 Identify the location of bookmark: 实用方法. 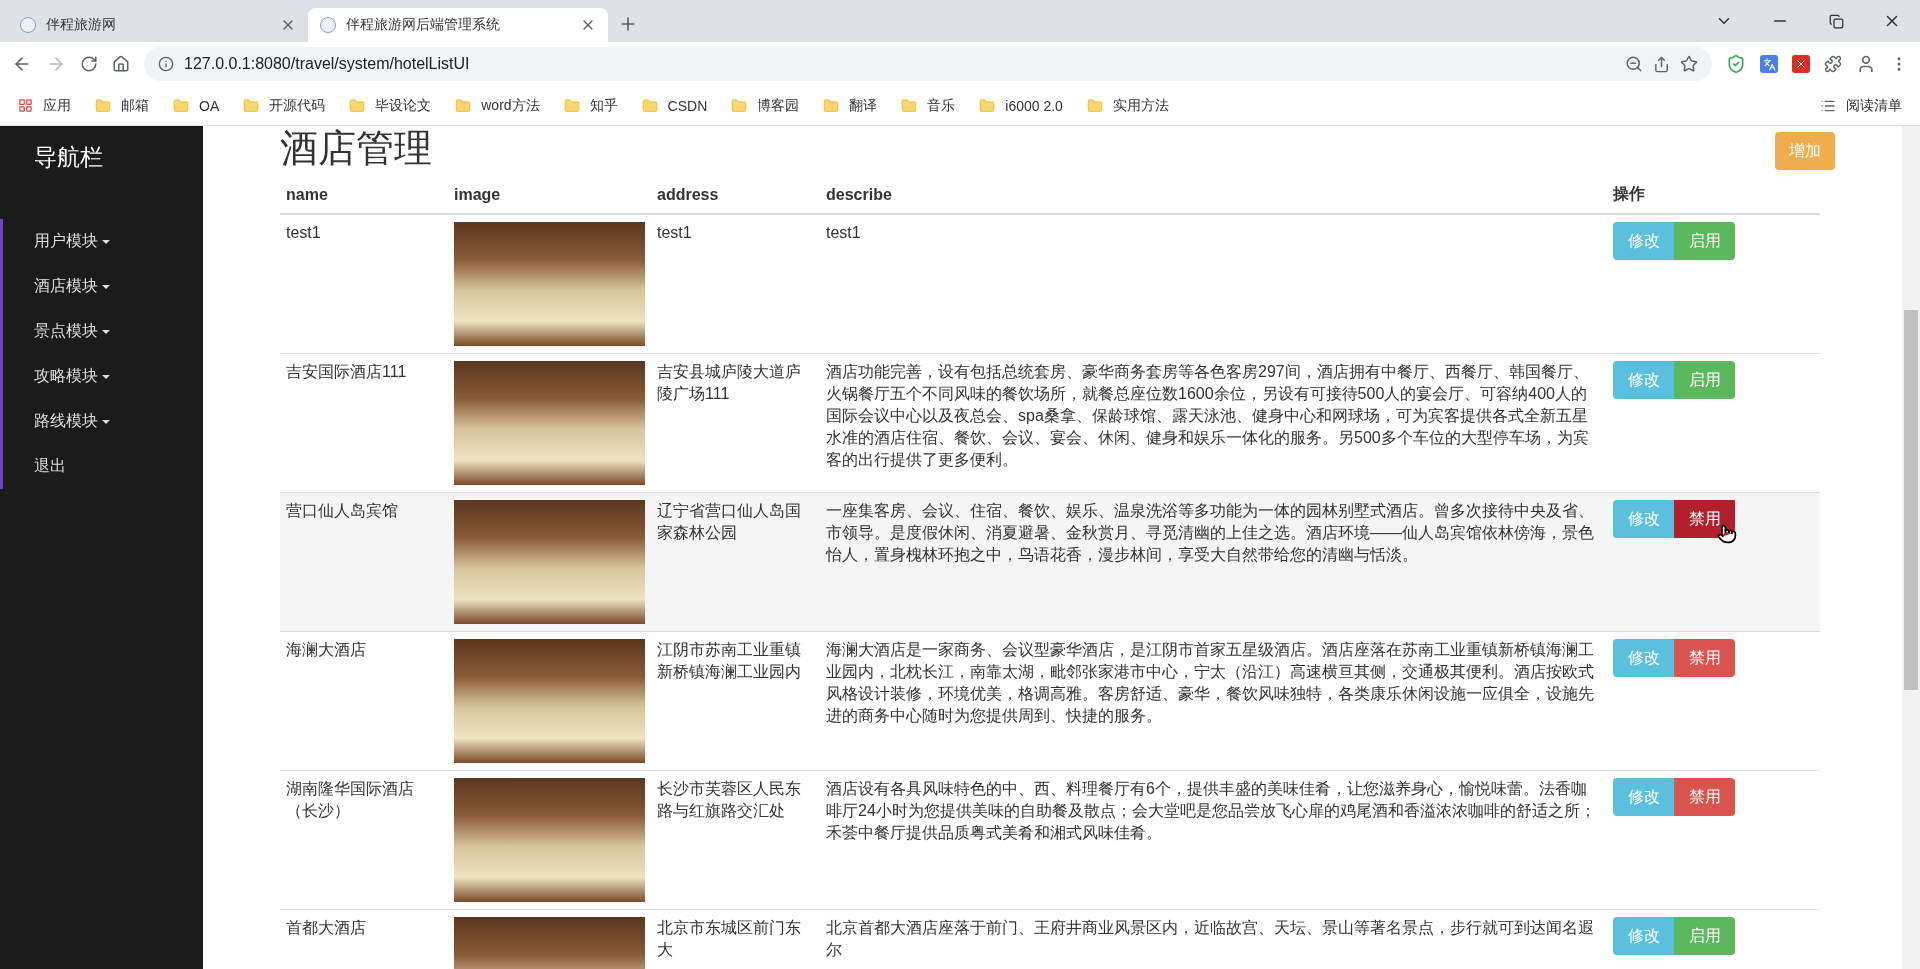
(1127, 105).